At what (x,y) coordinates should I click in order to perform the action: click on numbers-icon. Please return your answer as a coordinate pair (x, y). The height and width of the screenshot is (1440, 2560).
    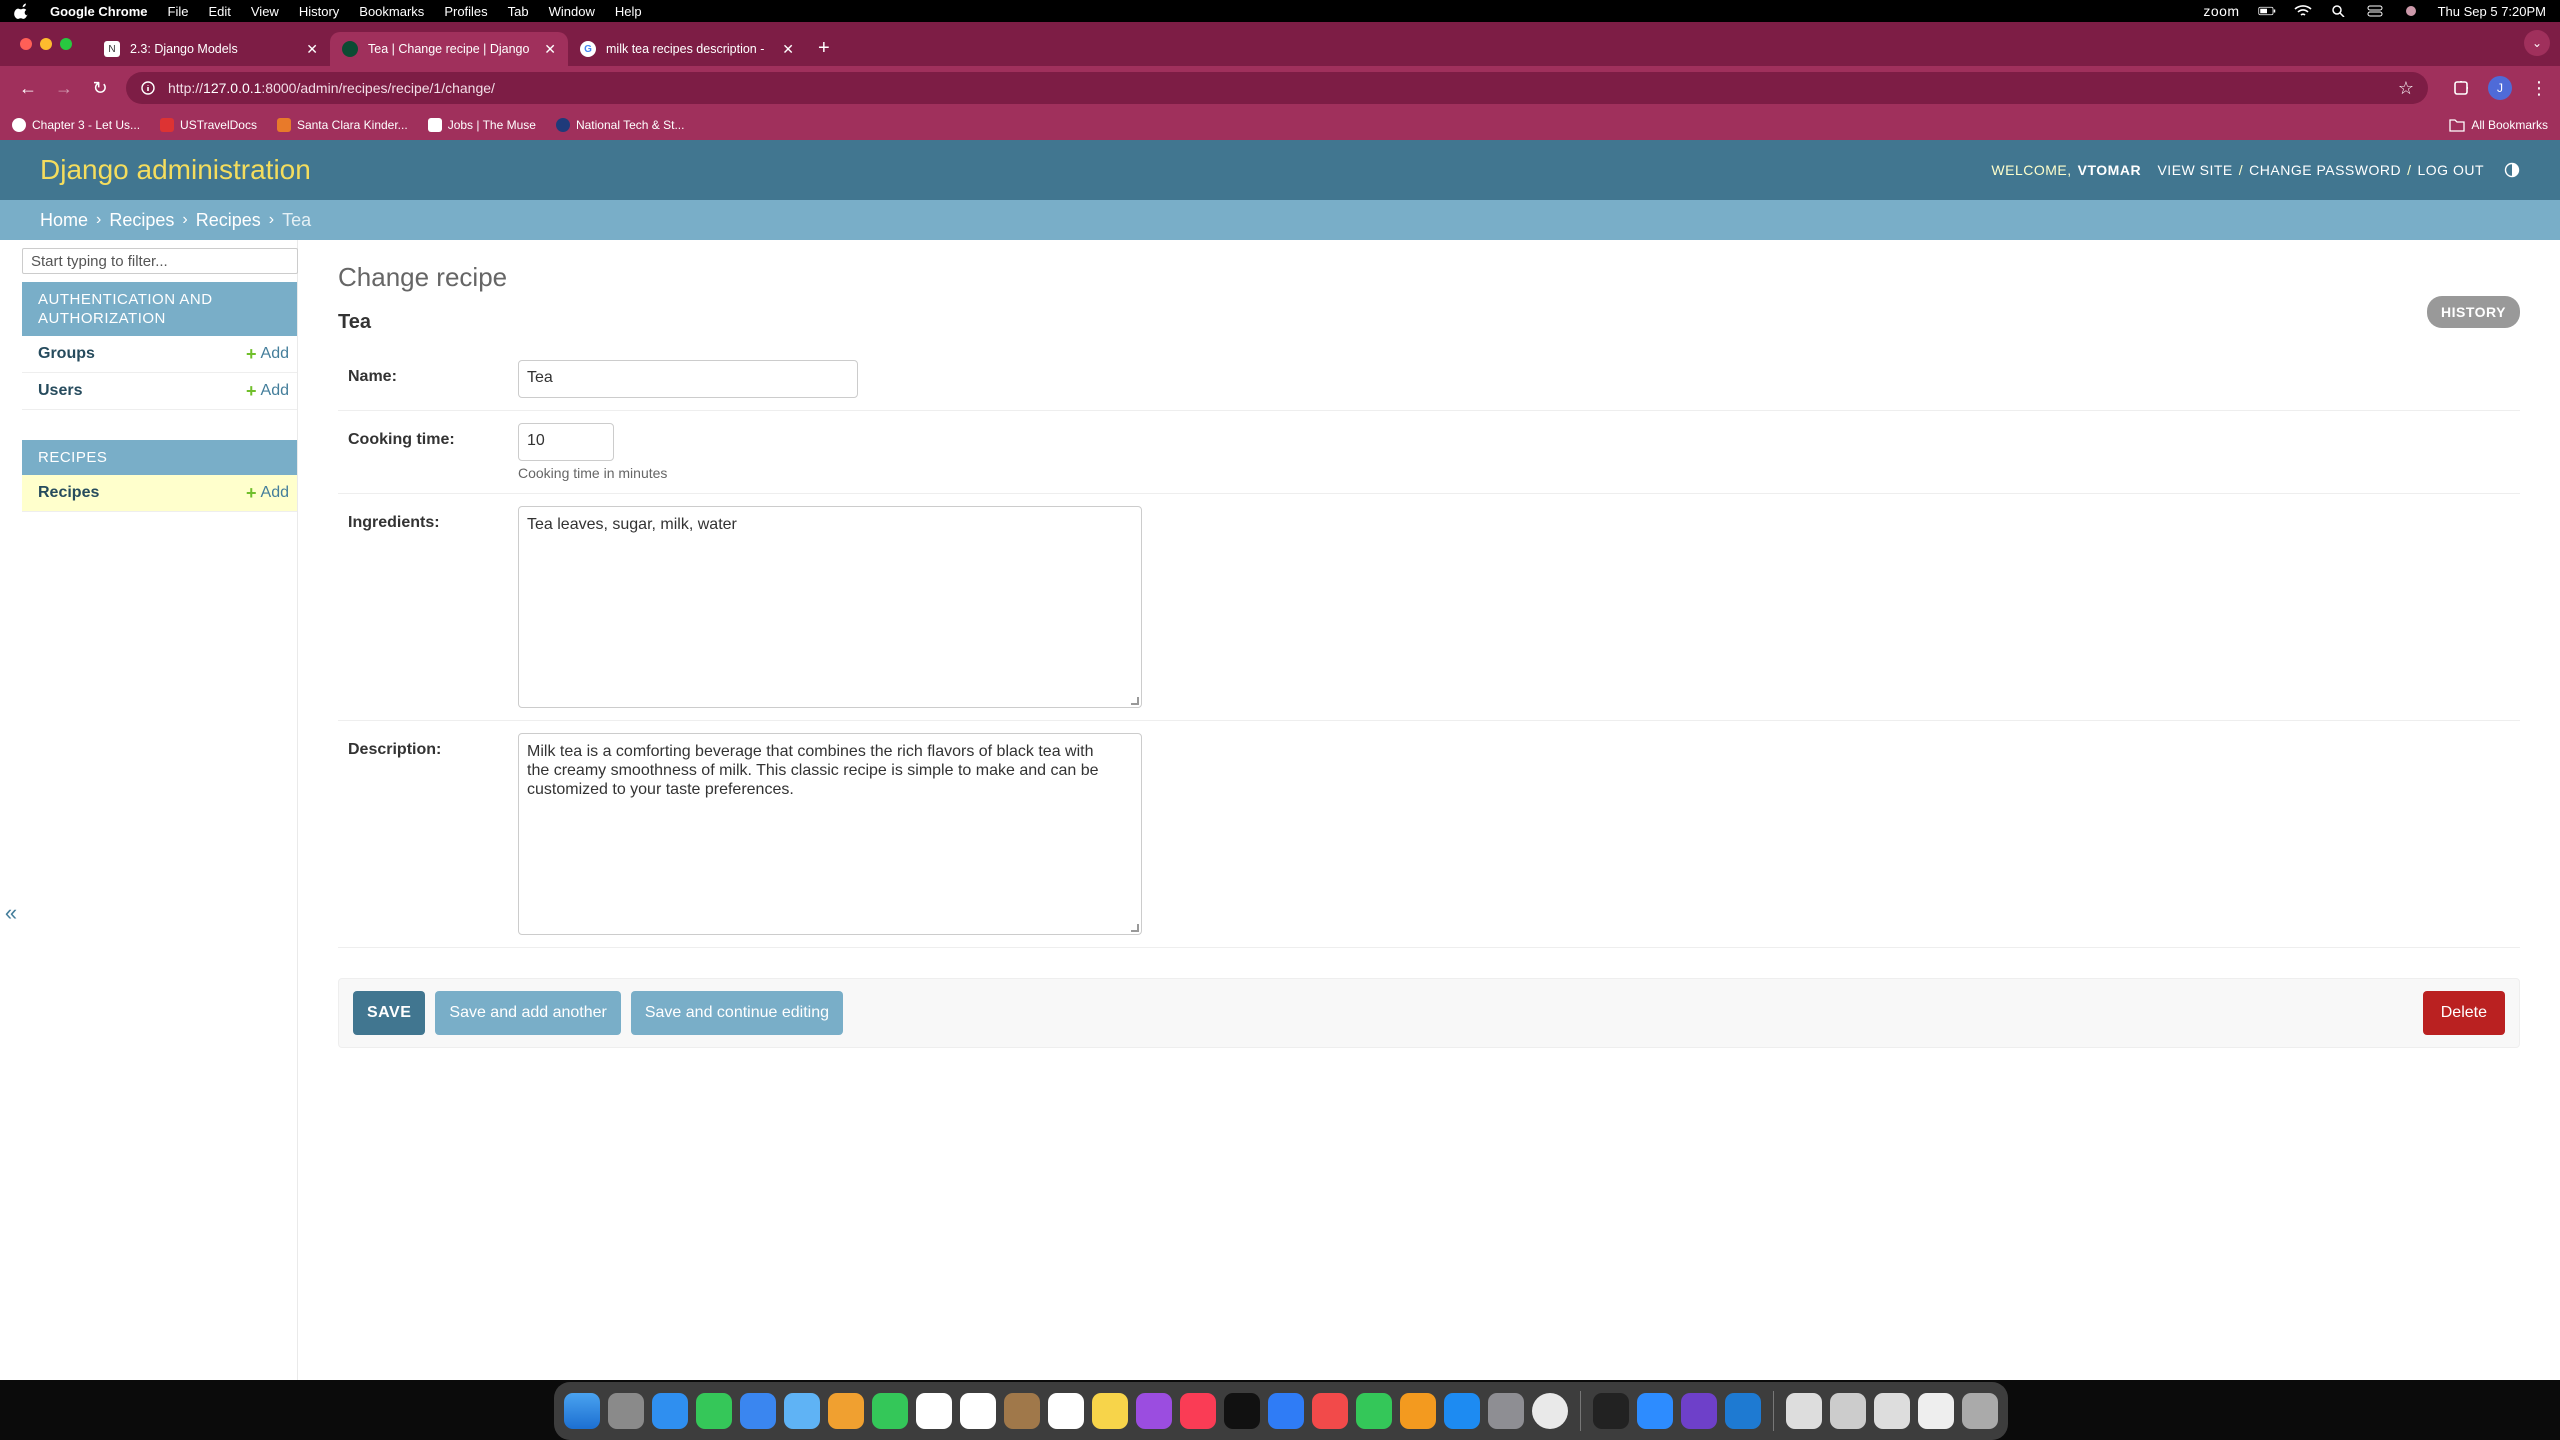
    Looking at the image, I should click on (1374, 1411).